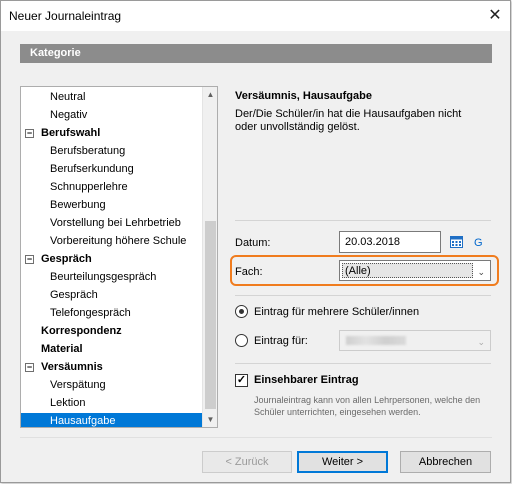 Image resolution: width=512 pixels, height=484 pixels. I want to click on tree-item-label: Verspätung, so click(78, 385).